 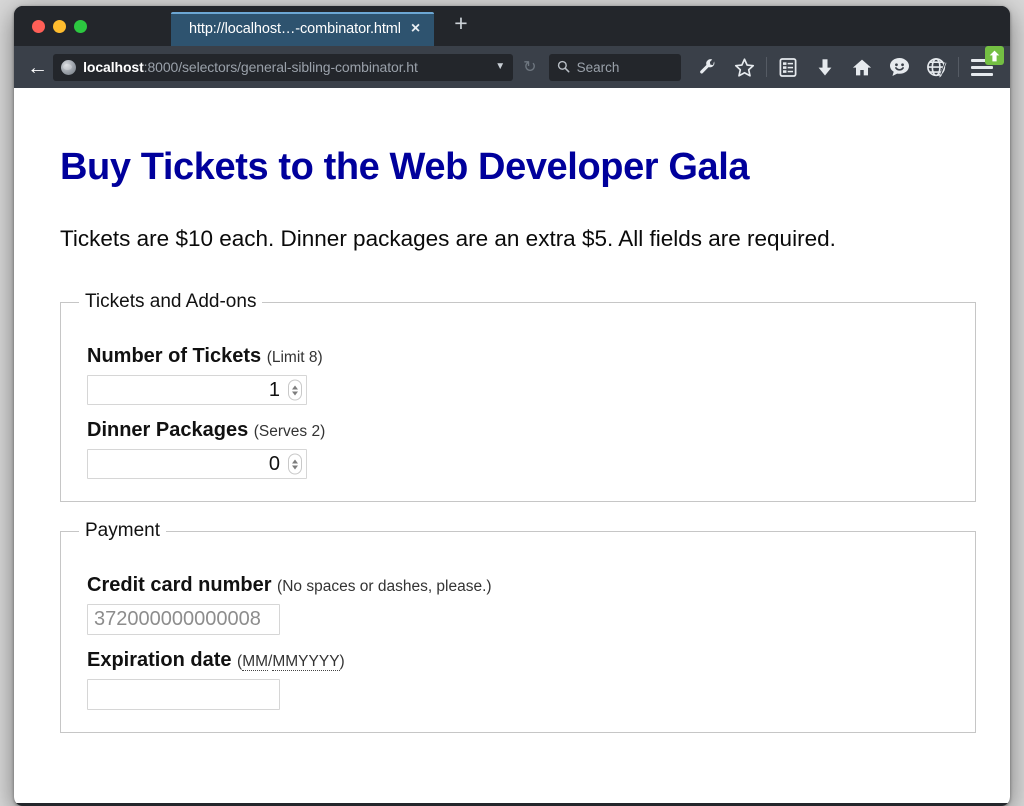 What do you see at coordinates (788, 67) in the screenshot?
I see `reader-list-icon` at bounding box center [788, 67].